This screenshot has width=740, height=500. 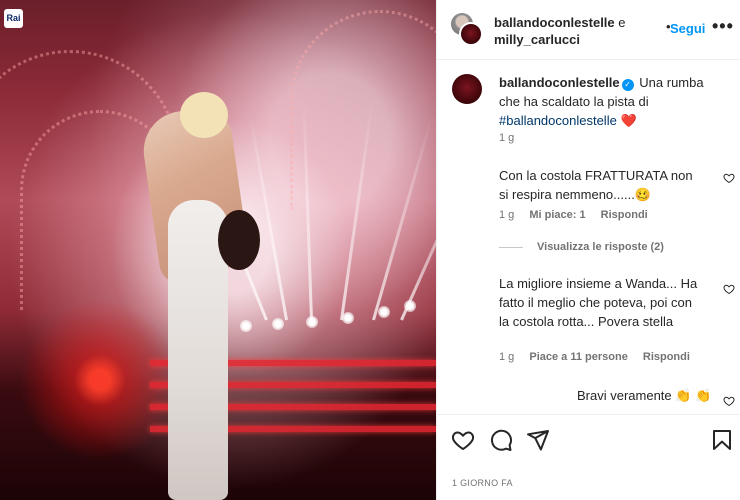 I want to click on caption-time: 1 g, so click(x=506, y=138).